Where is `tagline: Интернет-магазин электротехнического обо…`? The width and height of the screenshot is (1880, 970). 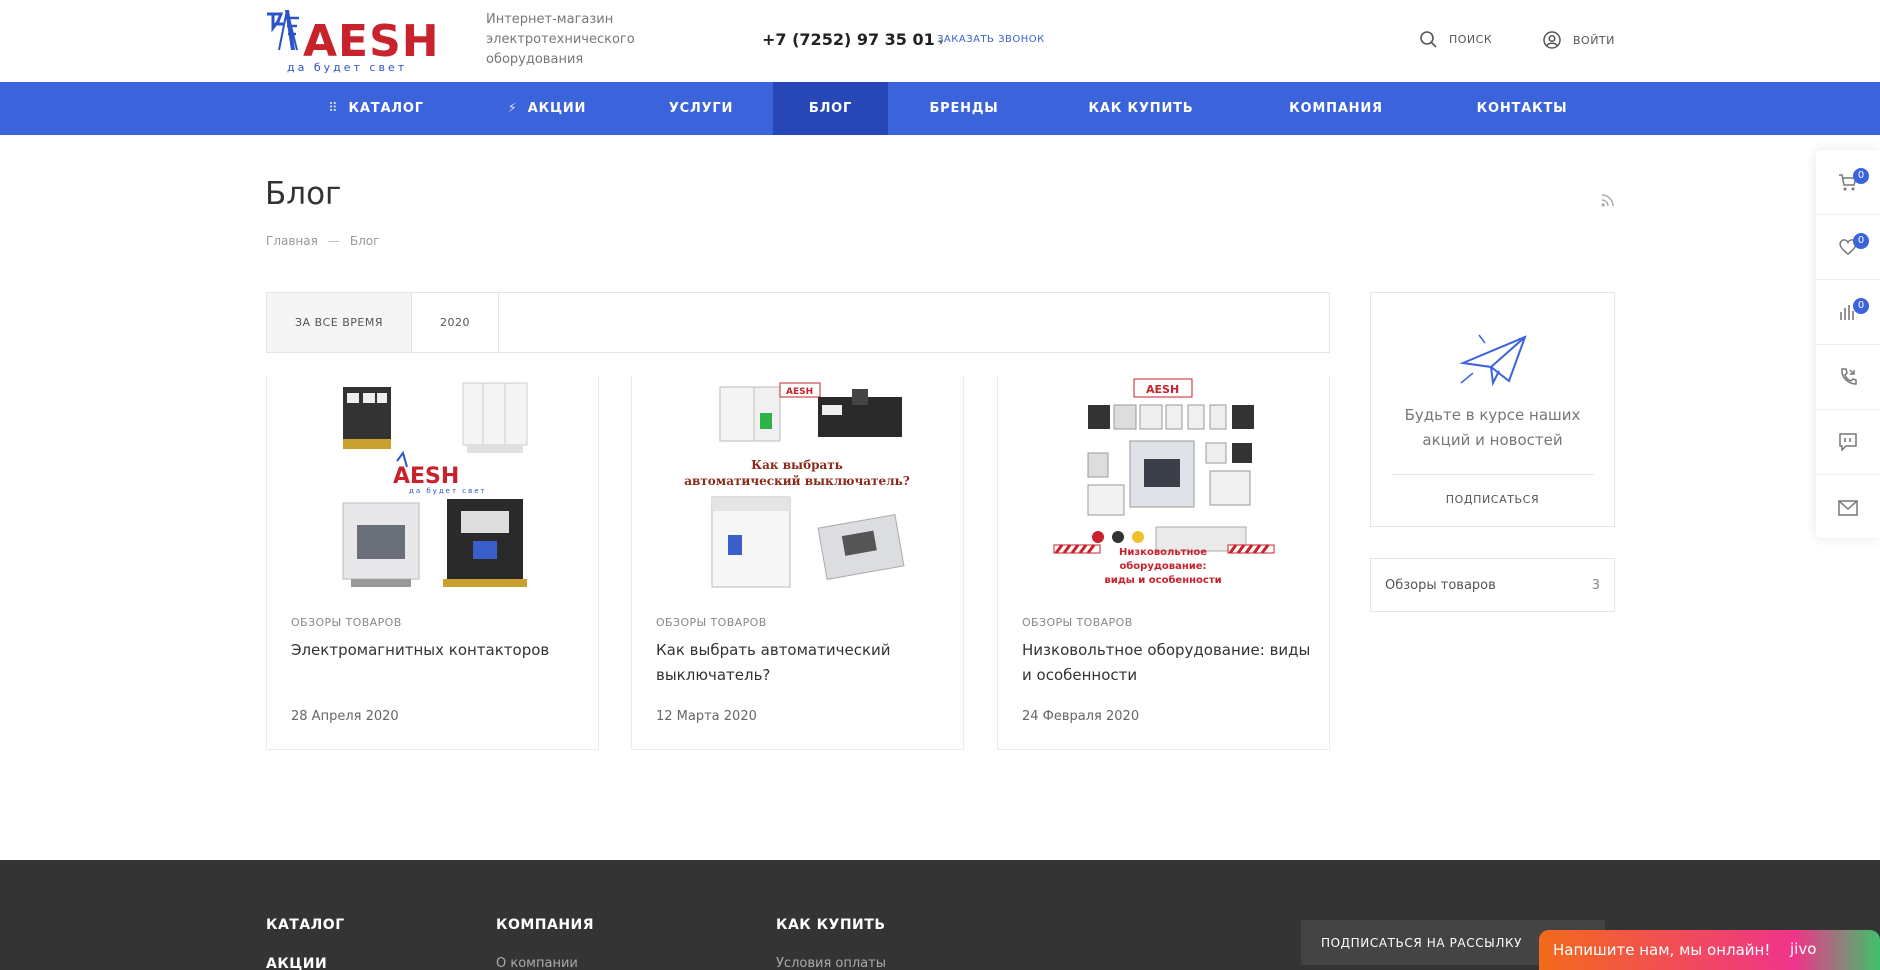 tagline: Интернет-магазин электротехнического обо… is located at coordinates (560, 39).